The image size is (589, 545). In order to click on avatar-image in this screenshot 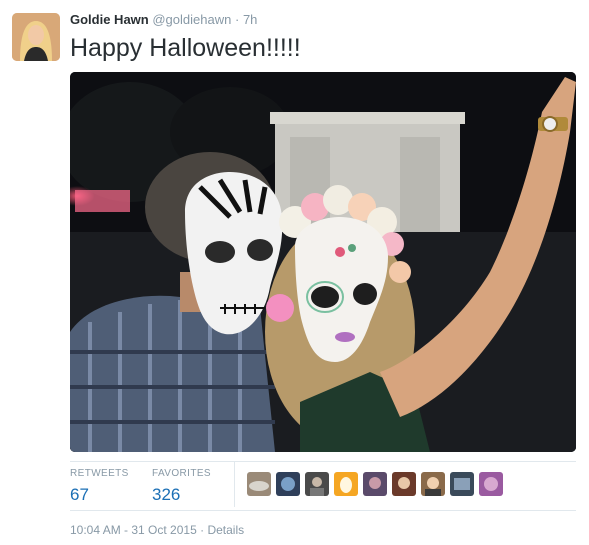, I will do `click(36, 37)`.